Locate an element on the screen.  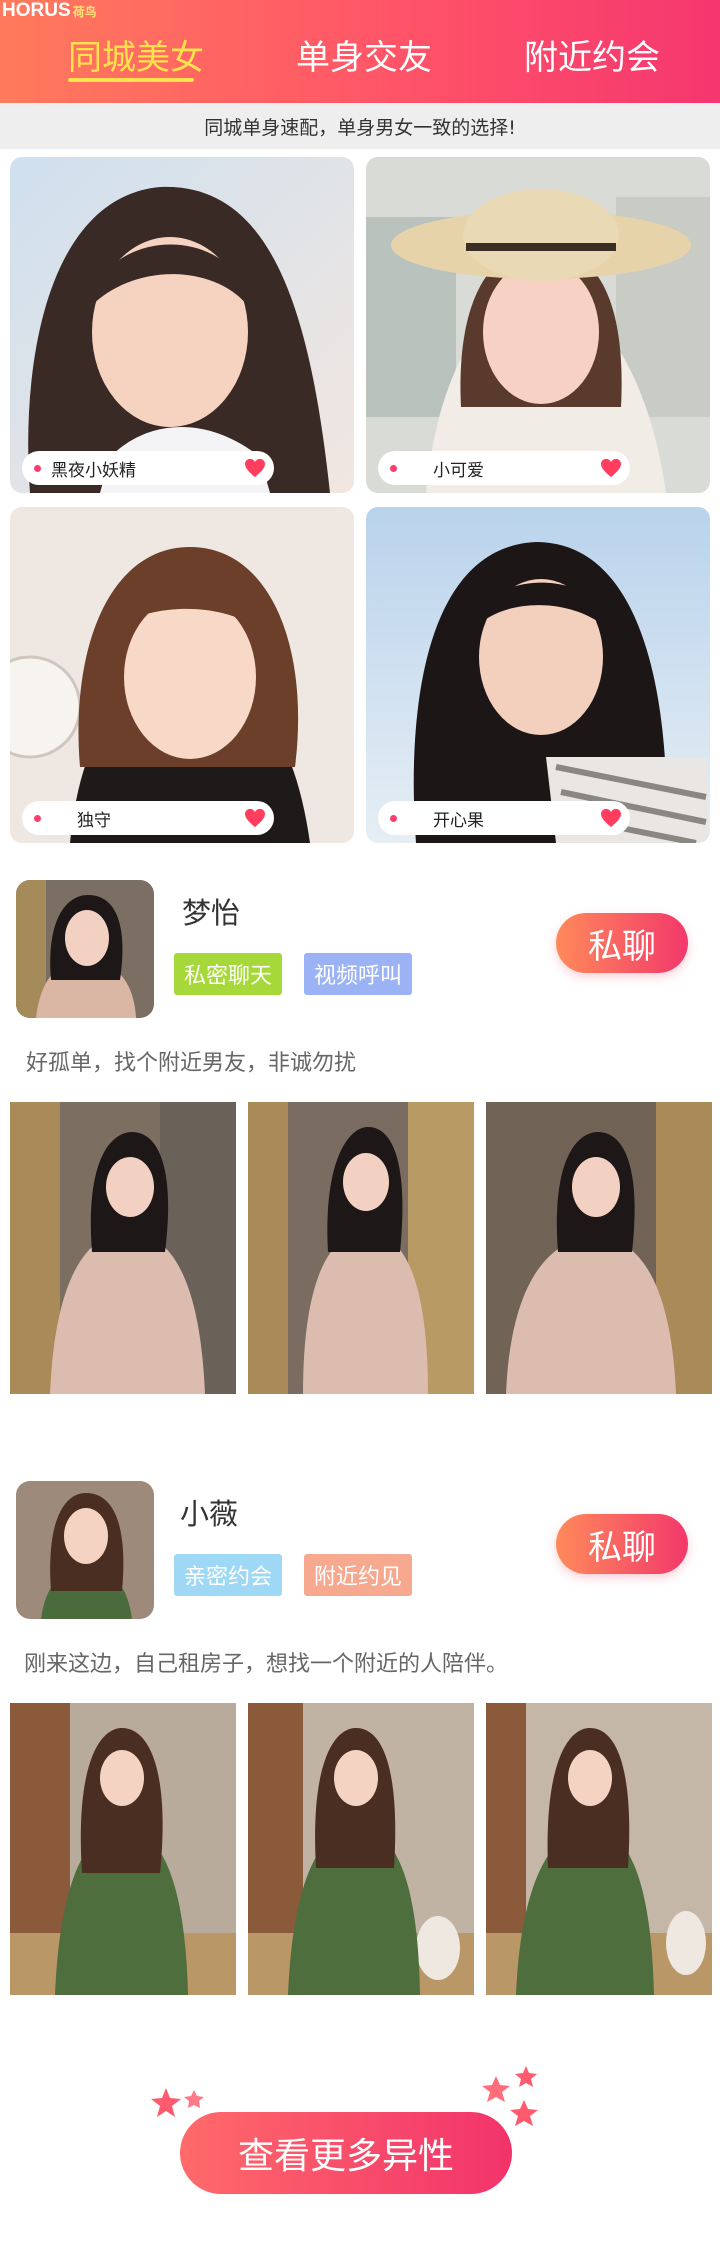
tag-private-chat: 私密聊天 is located at coordinates (228, 974).